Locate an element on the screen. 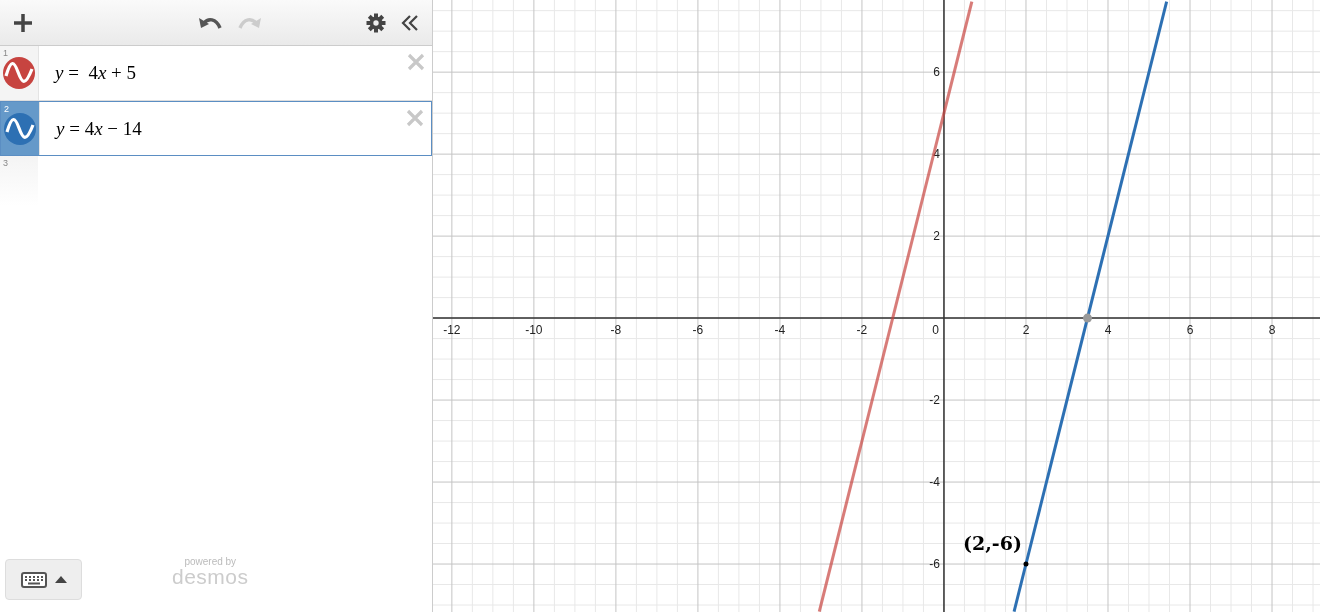 The width and height of the screenshot is (1320, 612). expression-field: y = 4x − 14 is located at coordinates (222, 128).